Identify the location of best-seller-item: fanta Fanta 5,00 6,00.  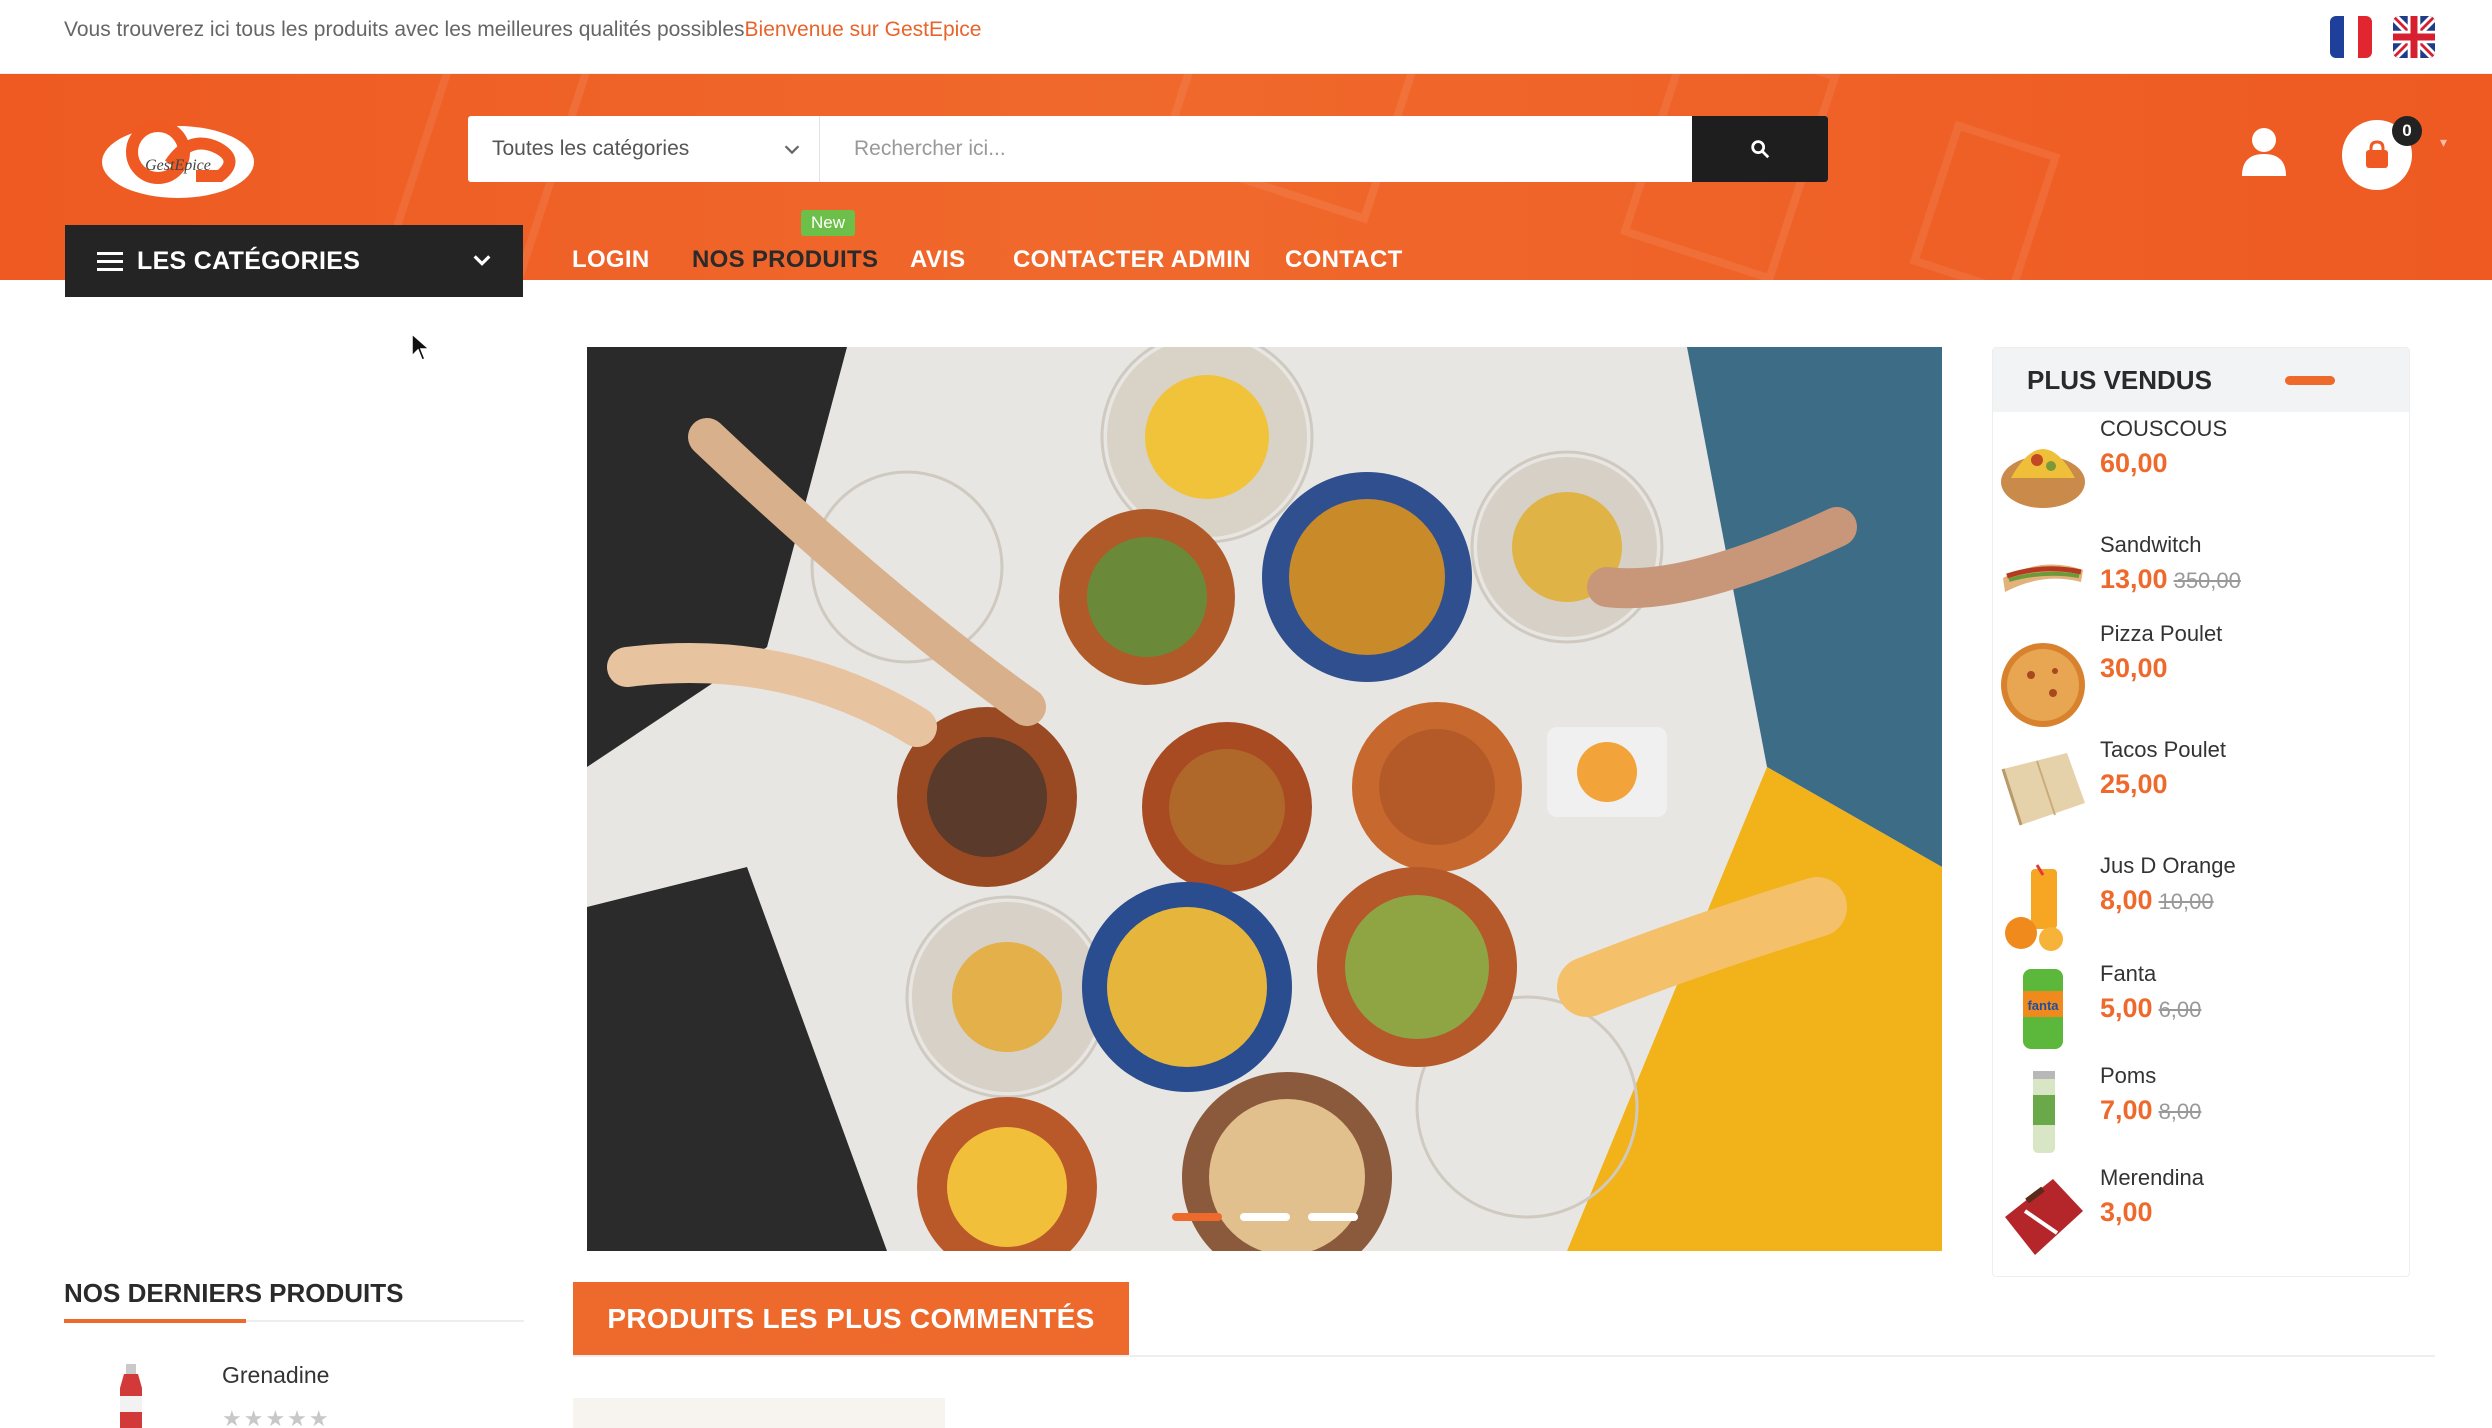
(2201, 1011).